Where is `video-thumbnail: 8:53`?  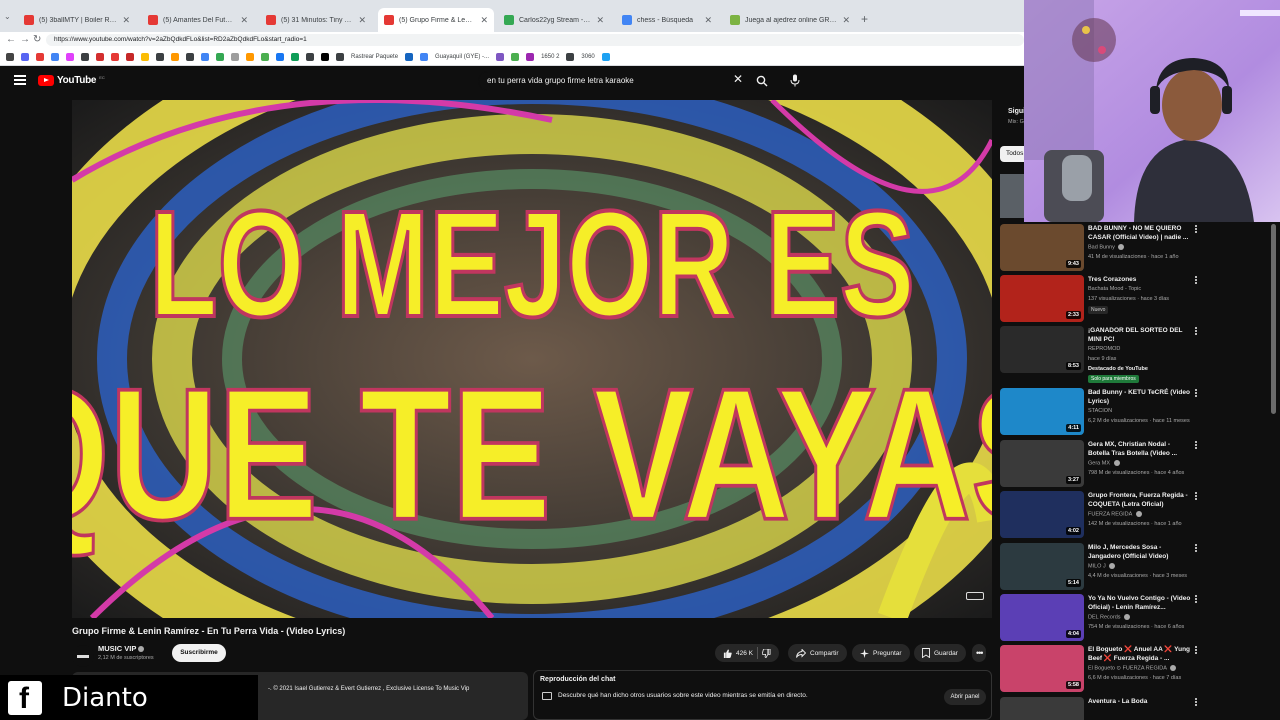
video-thumbnail: 8:53 is located at coordinates (1042, 349).